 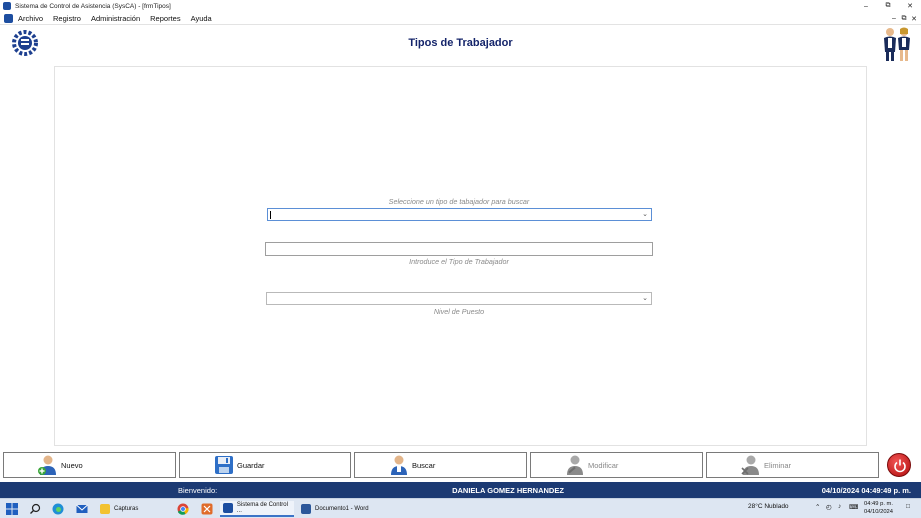 I want to click on volume-icon: ♪, so click(x=839, y=506).